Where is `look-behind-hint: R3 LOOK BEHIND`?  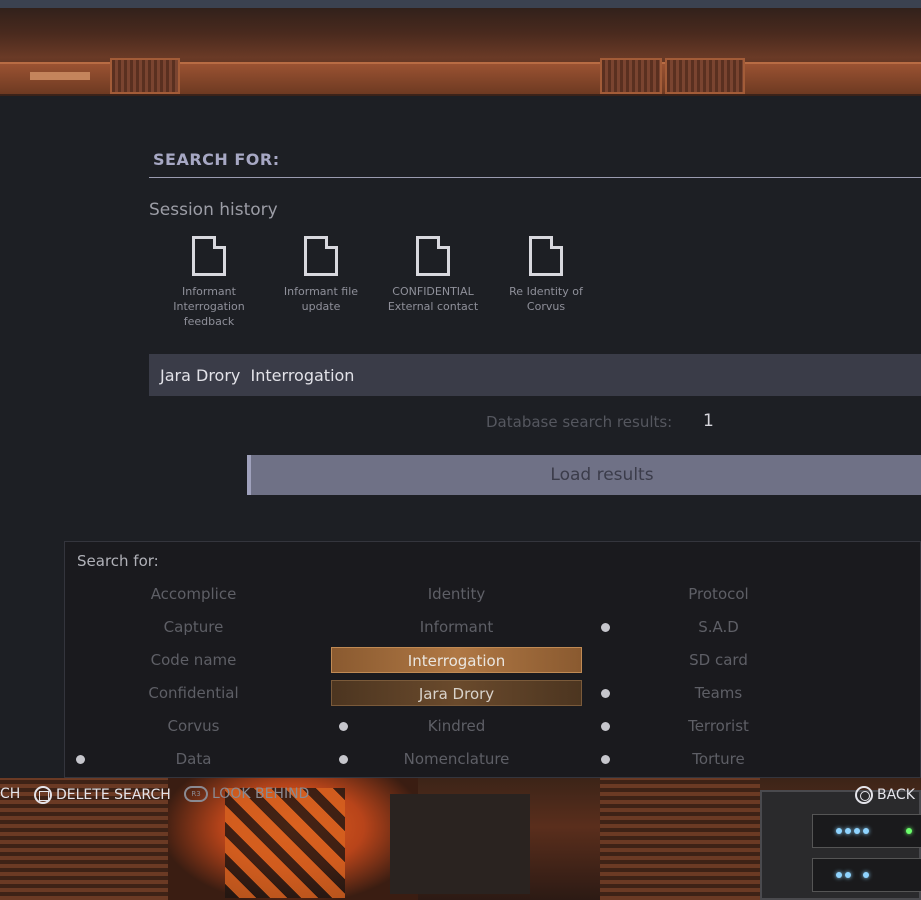 look-behind-hint: R3 LOOK BEHIND is located at coordinates (246, 794).